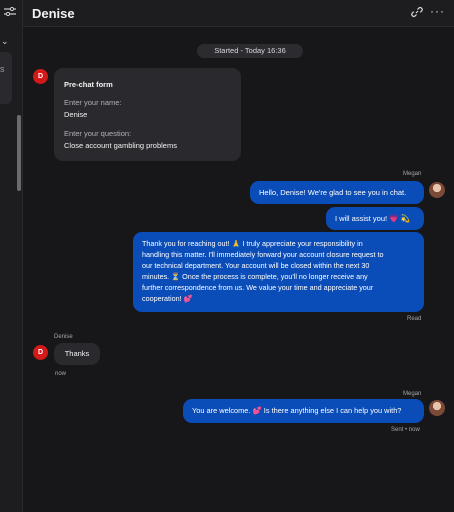 The height and width of the screenshot is (512, 454). Describe the element at coordinates (361, 218) in the screenshot. I see `agent-message-2-text: I will assist you!` at that location.